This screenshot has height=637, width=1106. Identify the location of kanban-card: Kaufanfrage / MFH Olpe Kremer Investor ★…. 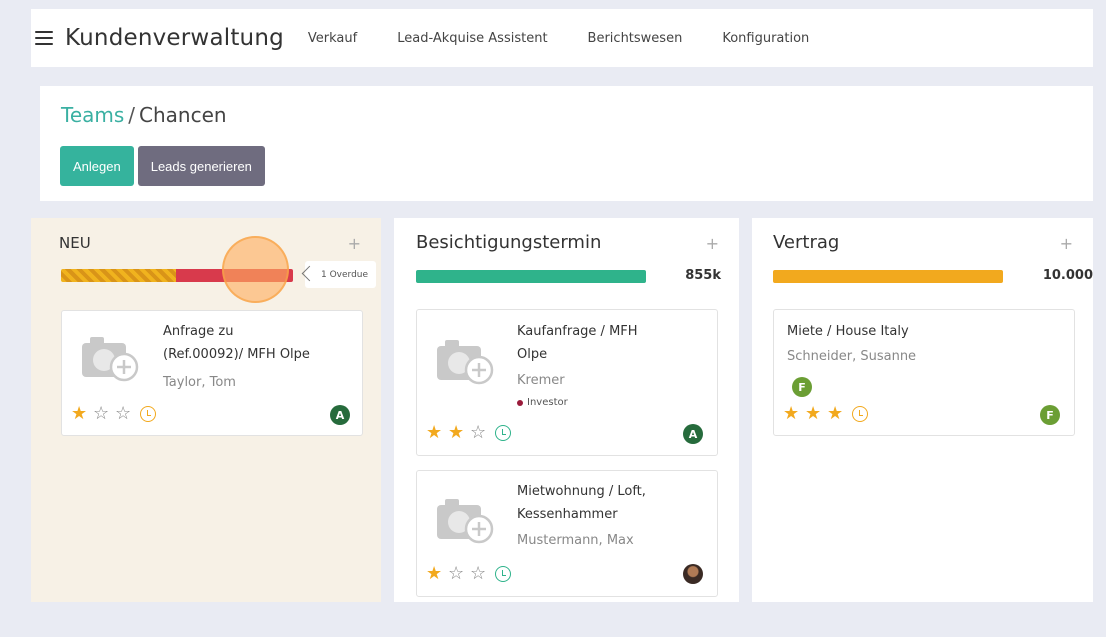
(567, 382).